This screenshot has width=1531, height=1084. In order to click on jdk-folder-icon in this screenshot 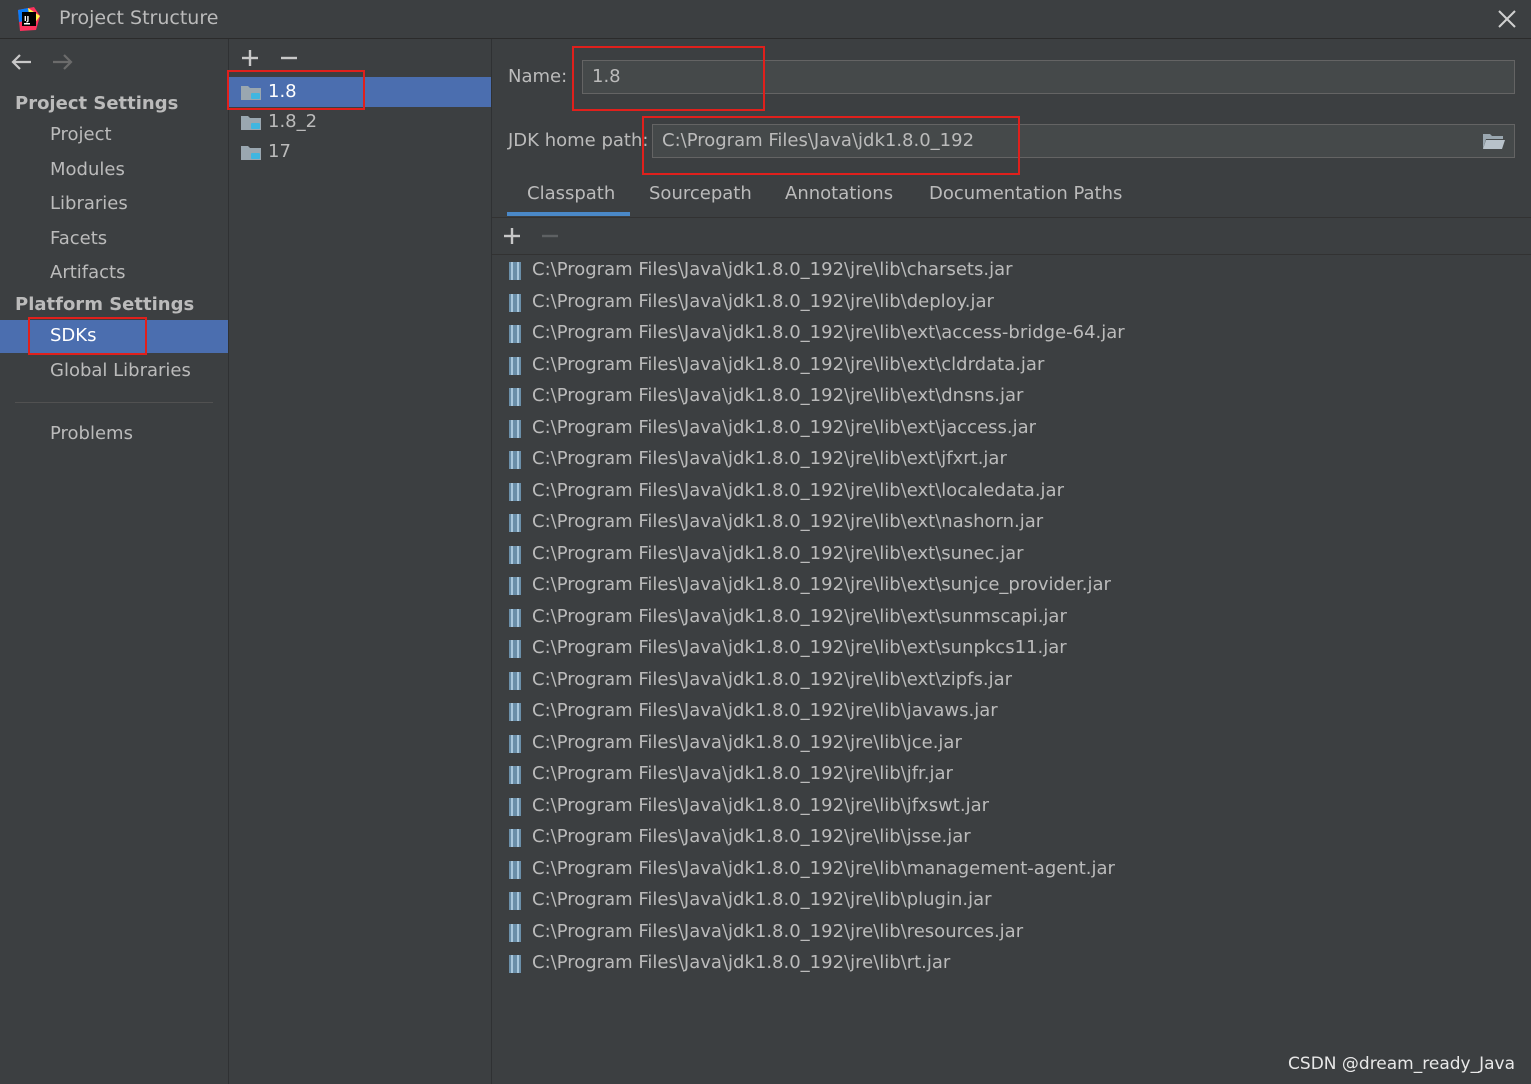, I will do `click(251, 152)`.